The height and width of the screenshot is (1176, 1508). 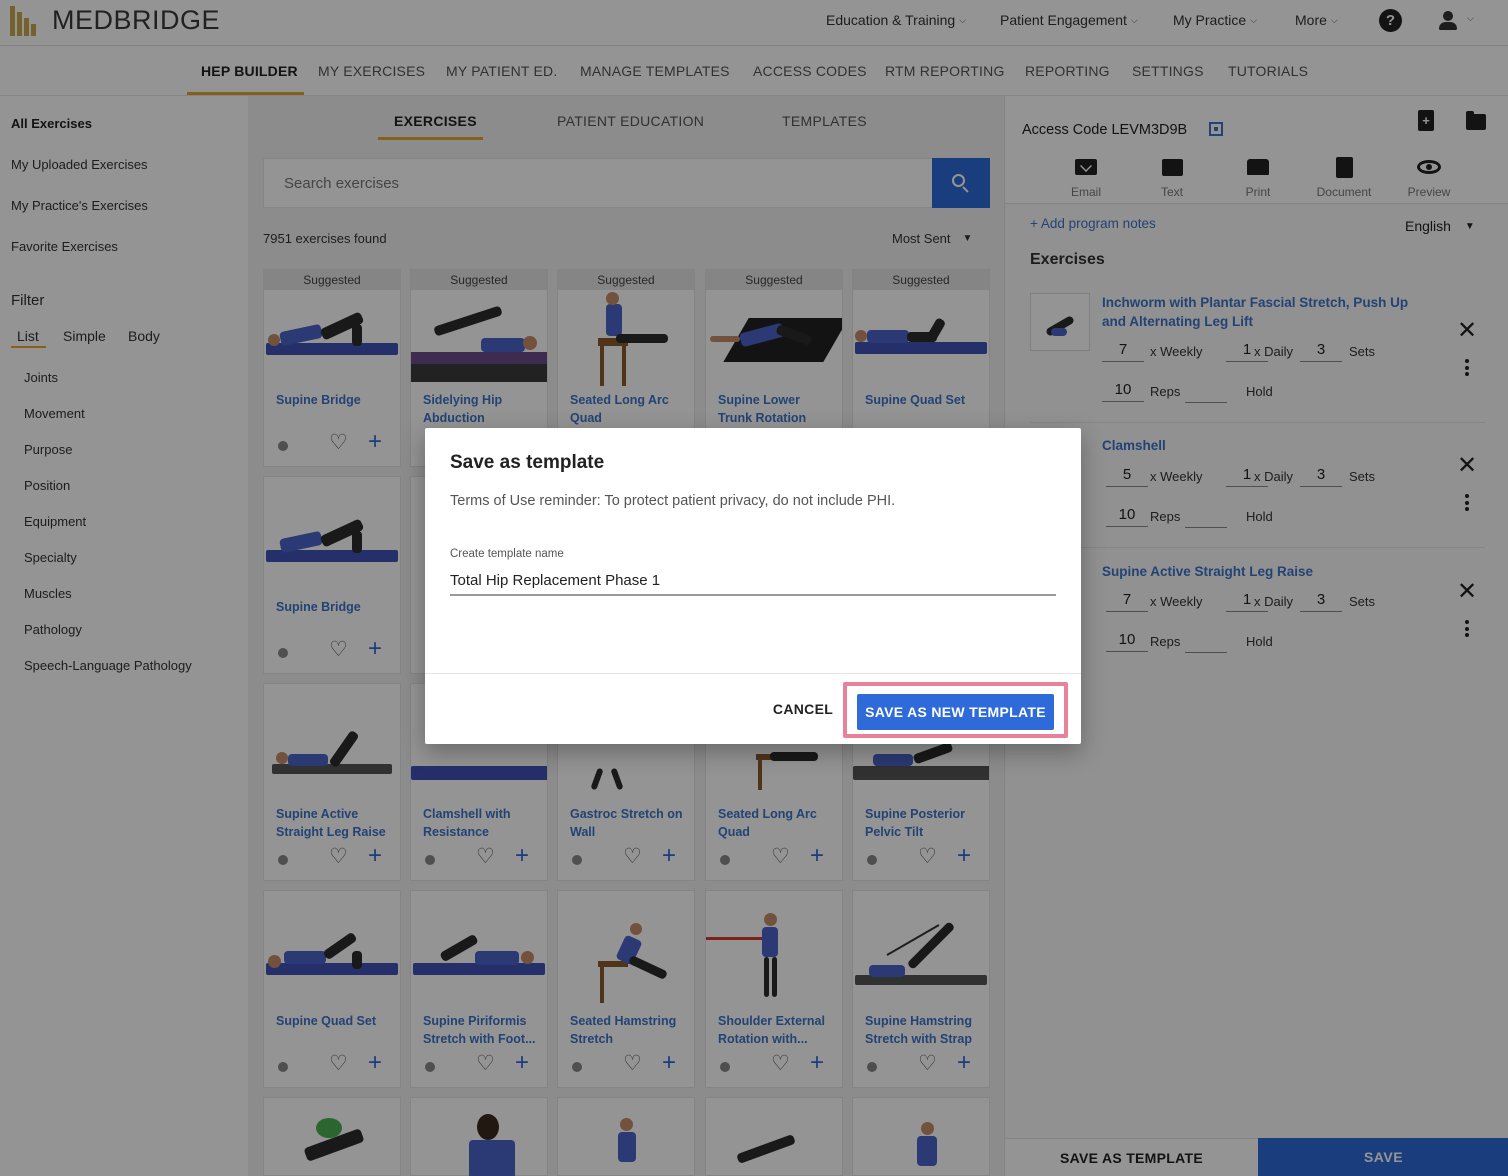 I want to click on dialog-divider, so click(x=753, y=673).